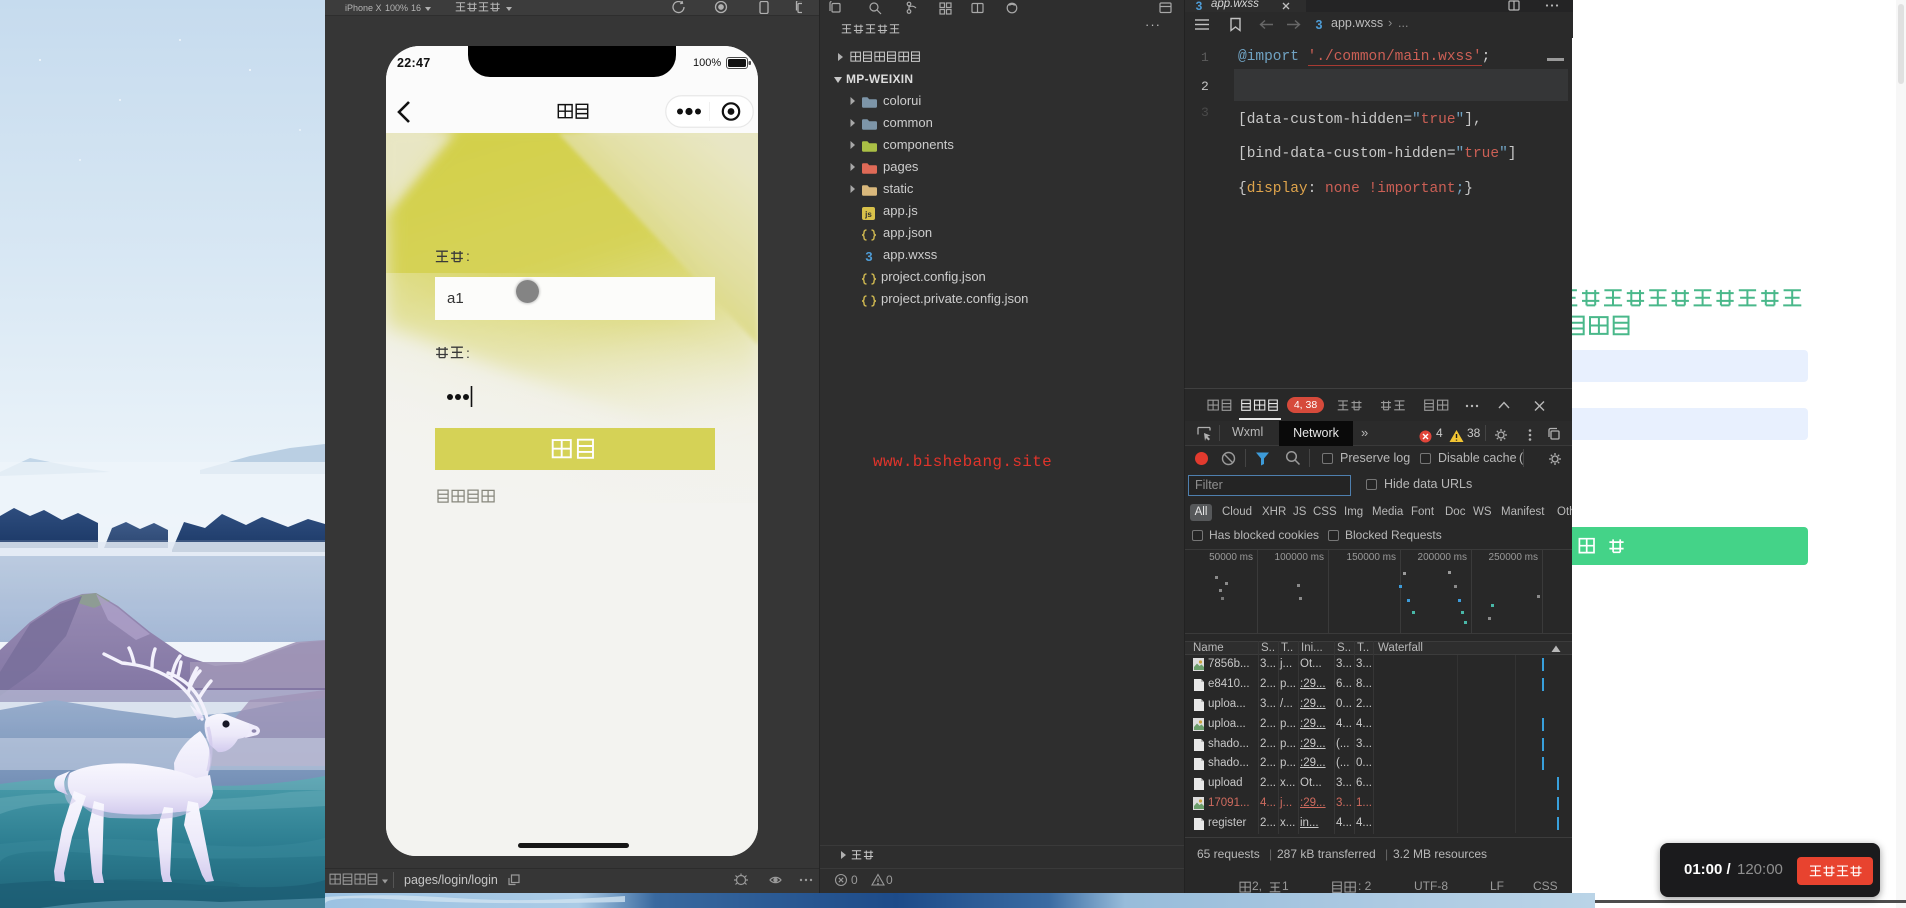 This screenshot has height=908, width=1906. Describe the element at coordinates (868, 214) in the screenshot. I see `svg-text: js` at that location.